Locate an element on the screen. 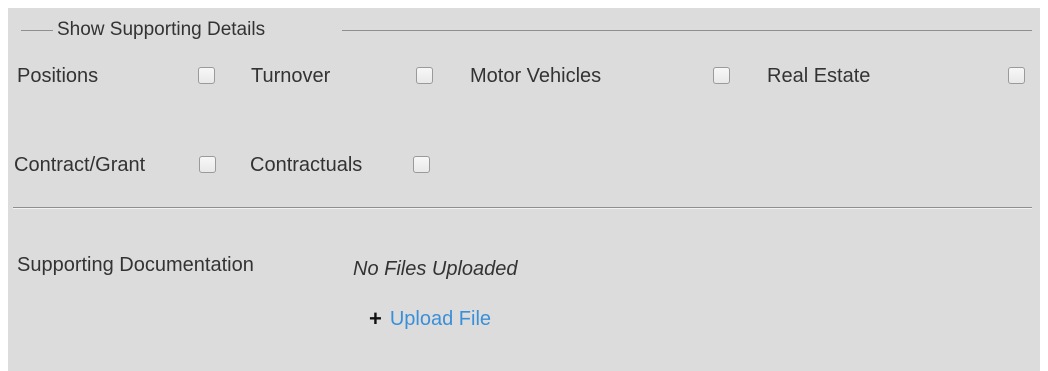 Image resolution: width=1048 pixels, height=371 pixels. contractuals-label: Contractuals is located at coordinates (306, 165).